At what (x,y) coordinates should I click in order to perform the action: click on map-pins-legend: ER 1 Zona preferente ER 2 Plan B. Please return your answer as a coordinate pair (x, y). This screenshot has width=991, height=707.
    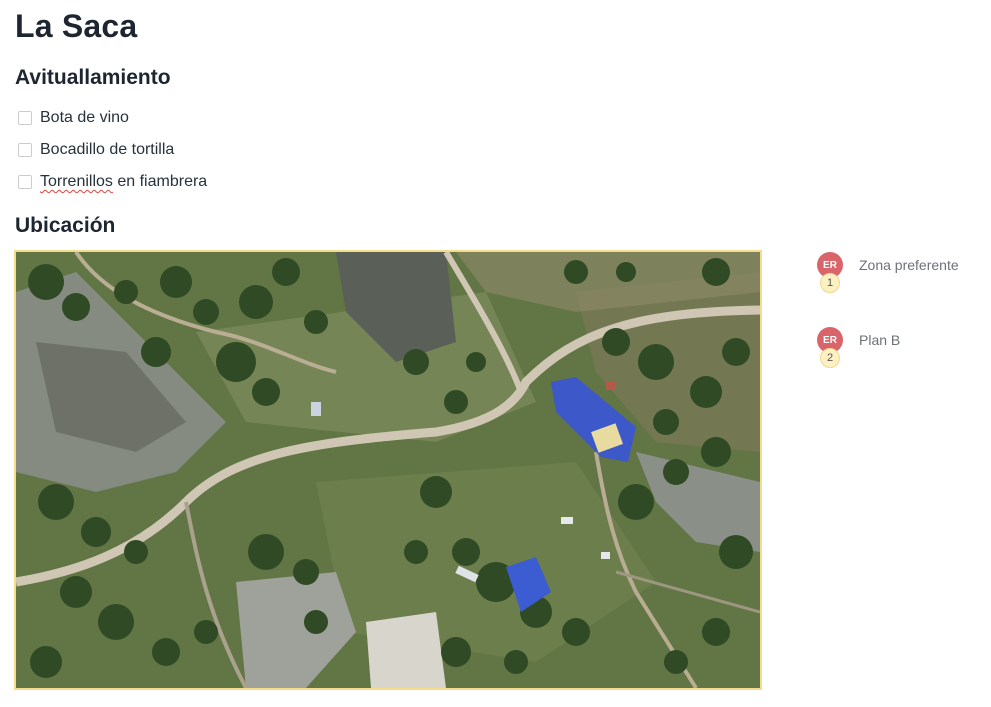
    Looking at the image, I should click on (902, 327).